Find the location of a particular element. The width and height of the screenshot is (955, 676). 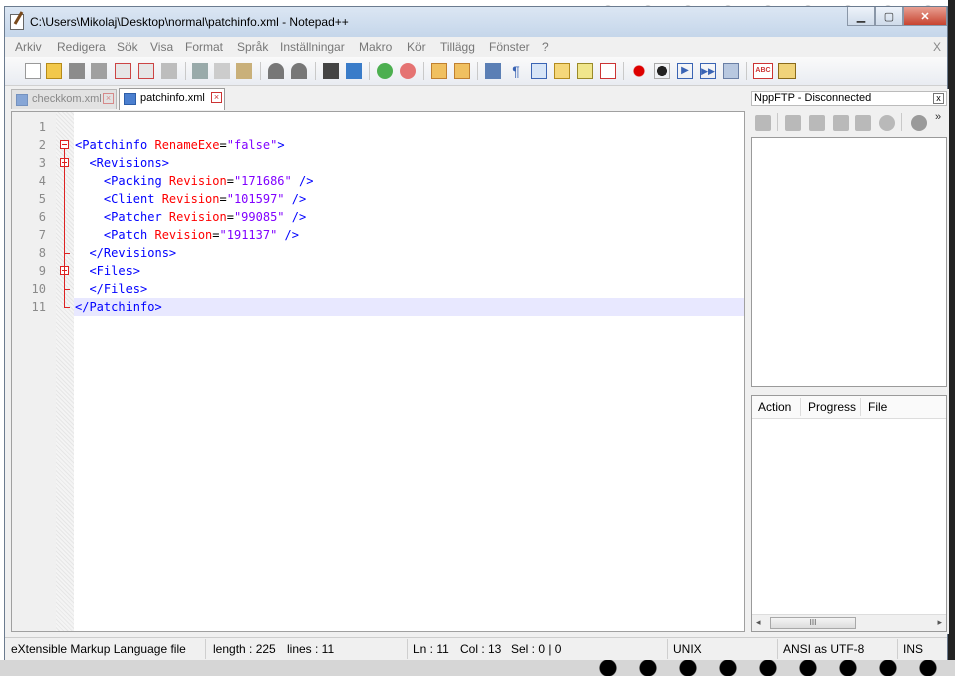

close-all-icon is located at coordinates (146, 71).